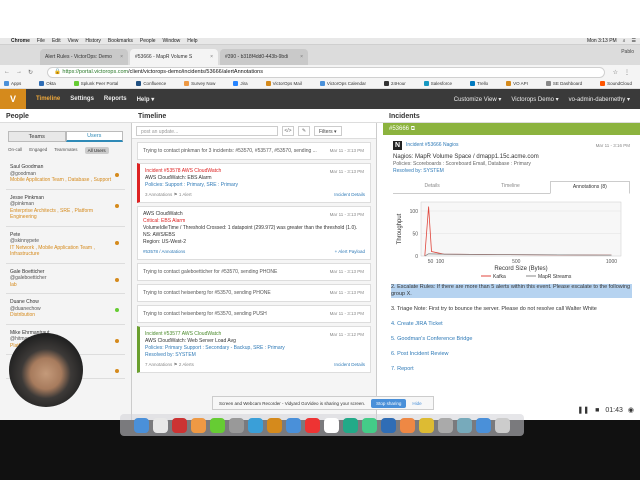 The height and width of the screenshot is (480, 640). I want to click on menu-file: File, so click(41, 41).